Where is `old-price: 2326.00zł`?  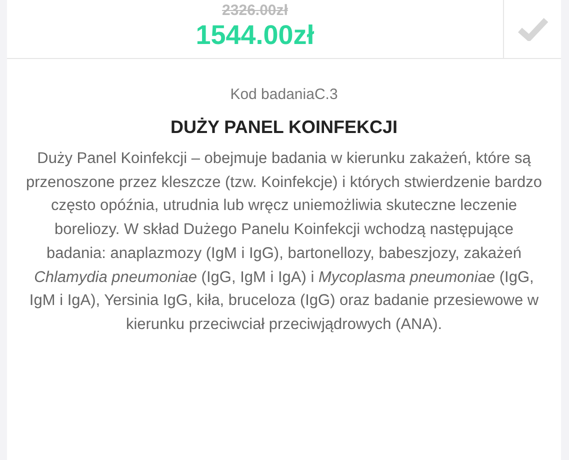 old-price: 2326.00zł is located at coordinates (255, 11).